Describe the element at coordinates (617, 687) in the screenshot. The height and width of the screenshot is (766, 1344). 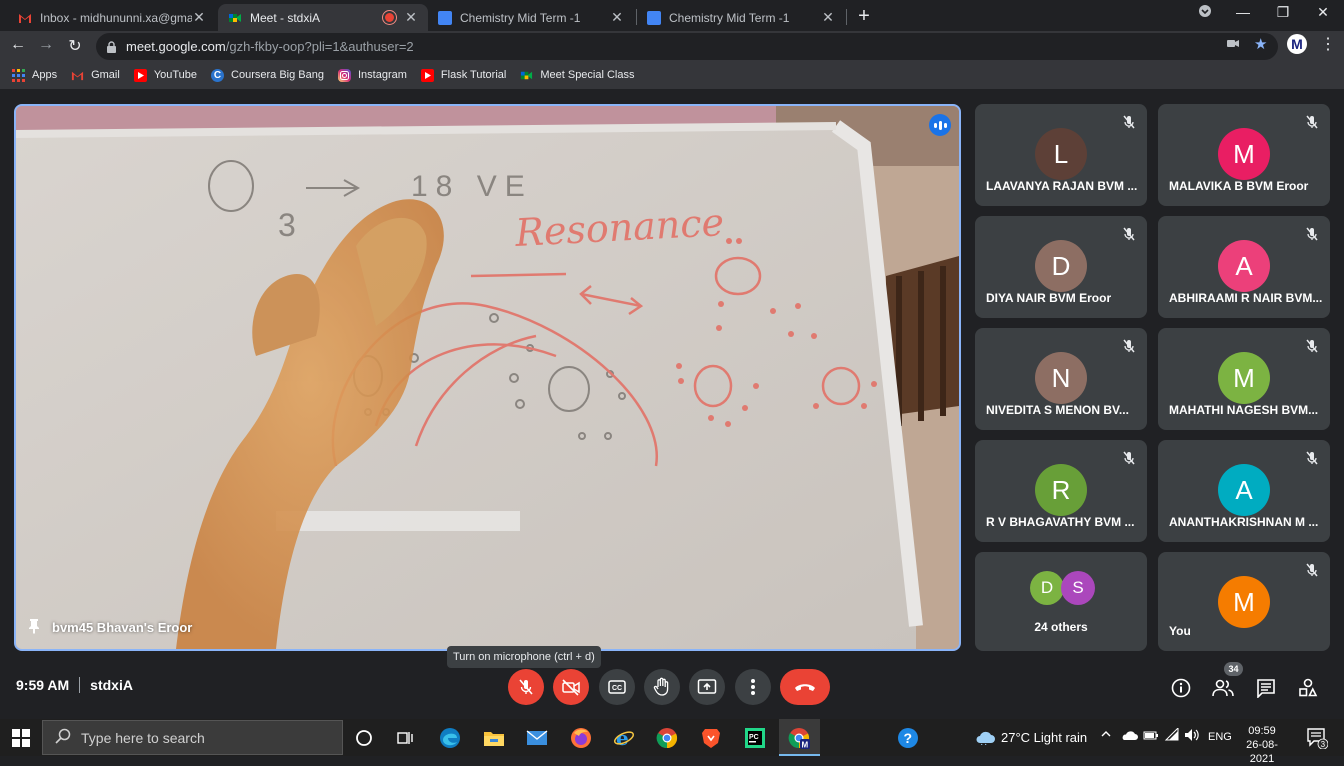
I see `captions-button: CC` at that location.